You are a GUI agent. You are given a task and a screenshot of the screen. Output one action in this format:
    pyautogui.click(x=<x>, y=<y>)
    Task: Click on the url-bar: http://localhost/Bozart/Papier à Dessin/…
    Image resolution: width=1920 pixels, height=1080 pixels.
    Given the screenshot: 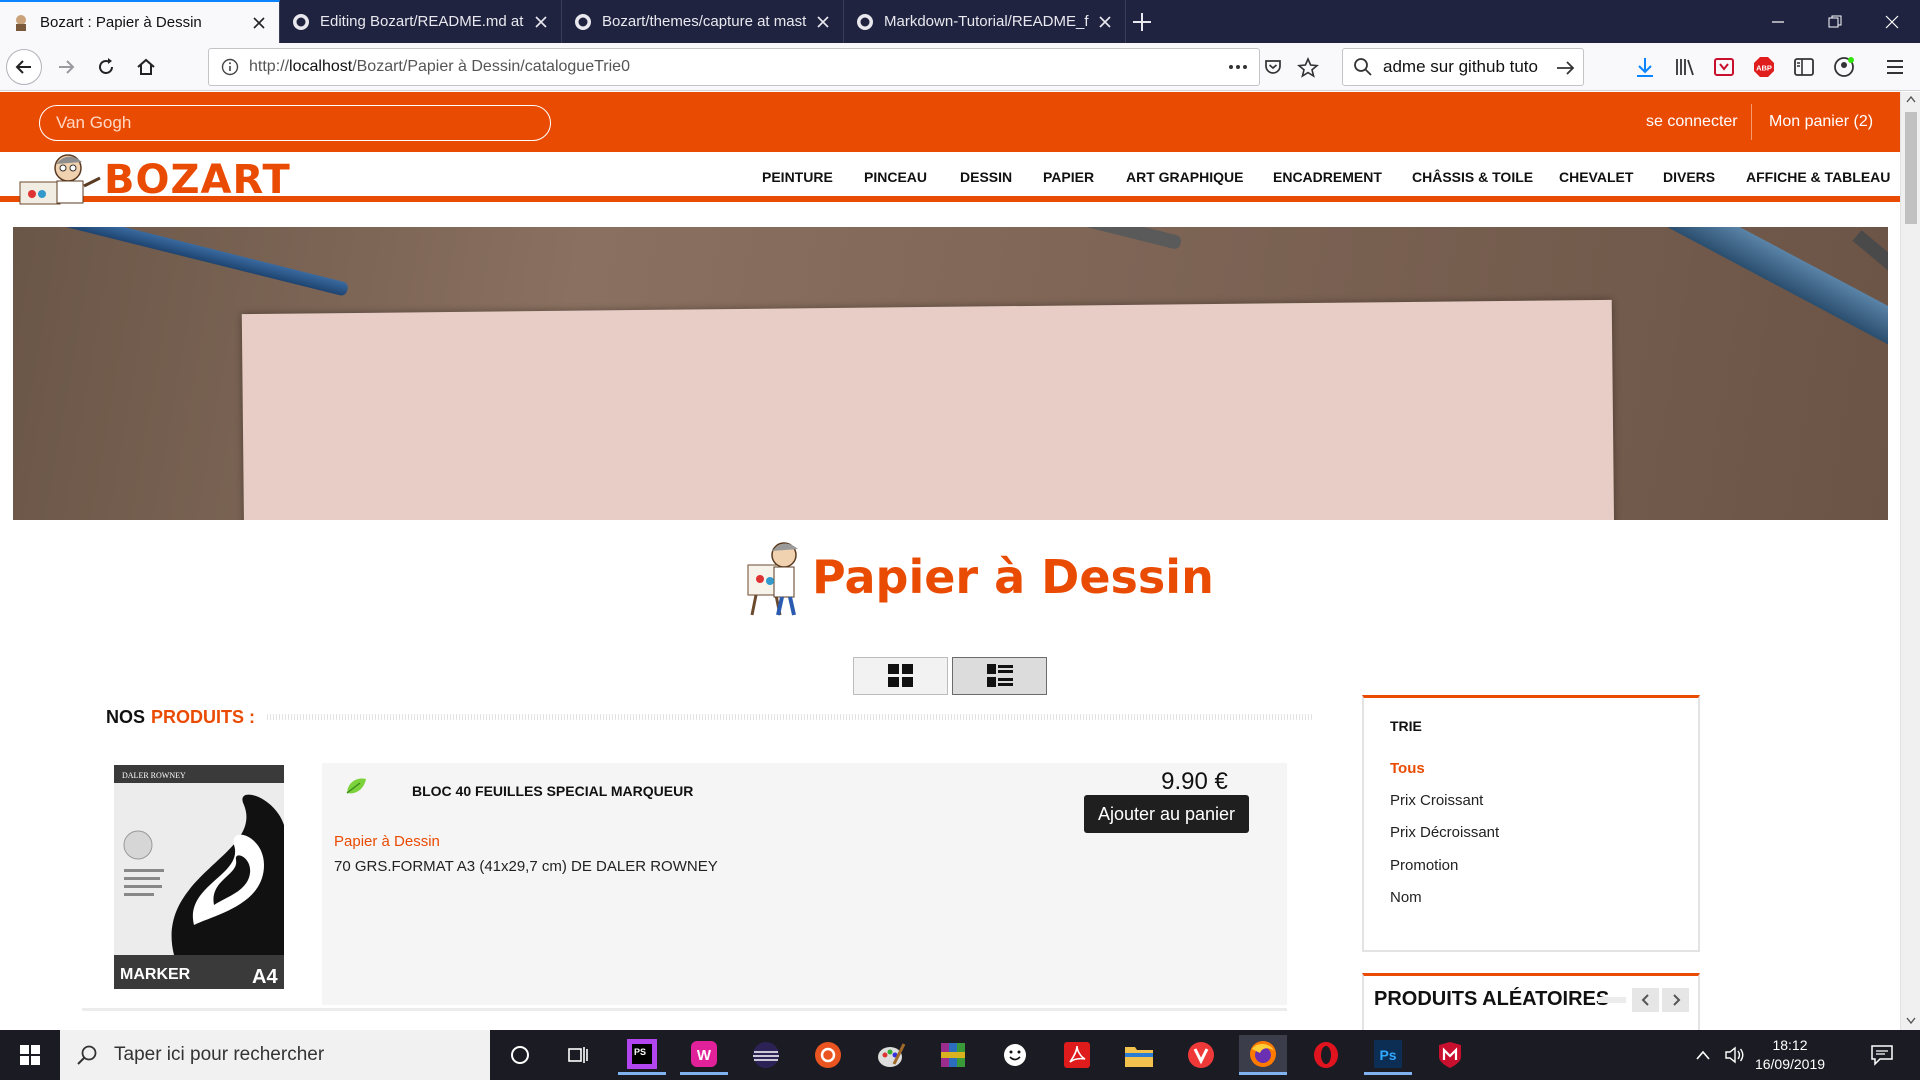 What is the action you would take?
    pyautogui.click(x=763, y=67)
    